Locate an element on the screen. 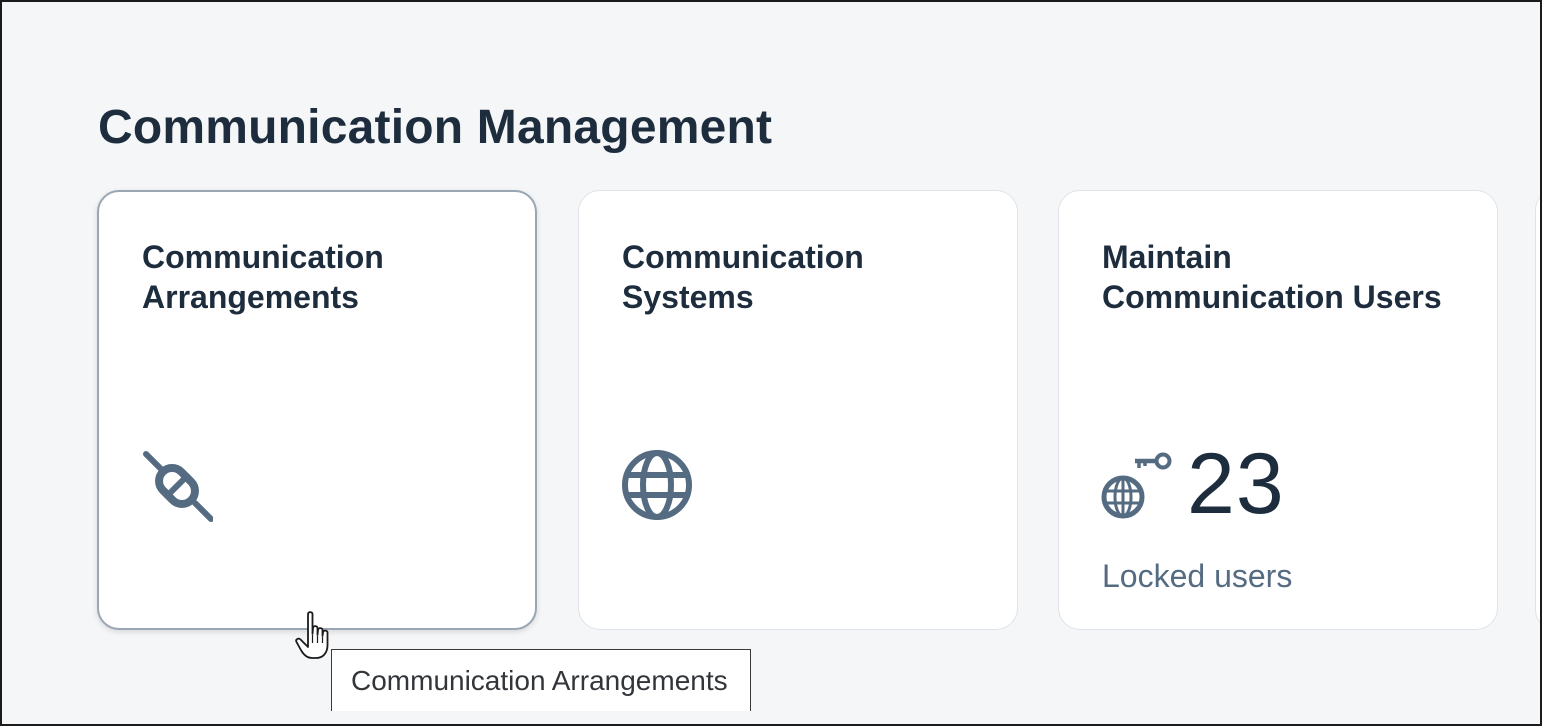 The image size is (1542, 726). globe-icon is located at coordinates (657, 485).